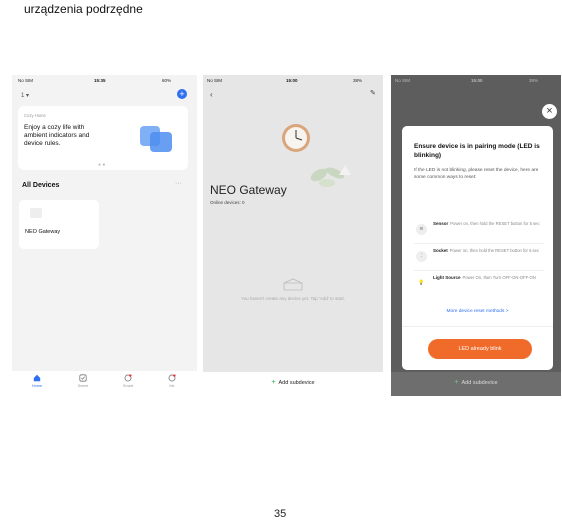 This screenshot has width=562, height=520. I want to click on divider, so click(477, 326).